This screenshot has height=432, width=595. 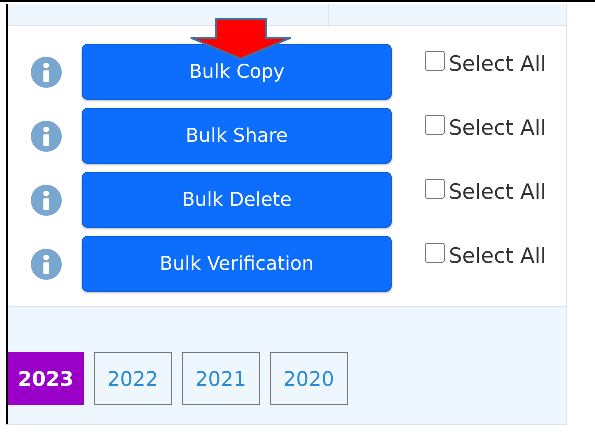 I want to click on bulk-action-button: Bulk Verification, so click(x=237, y=264).